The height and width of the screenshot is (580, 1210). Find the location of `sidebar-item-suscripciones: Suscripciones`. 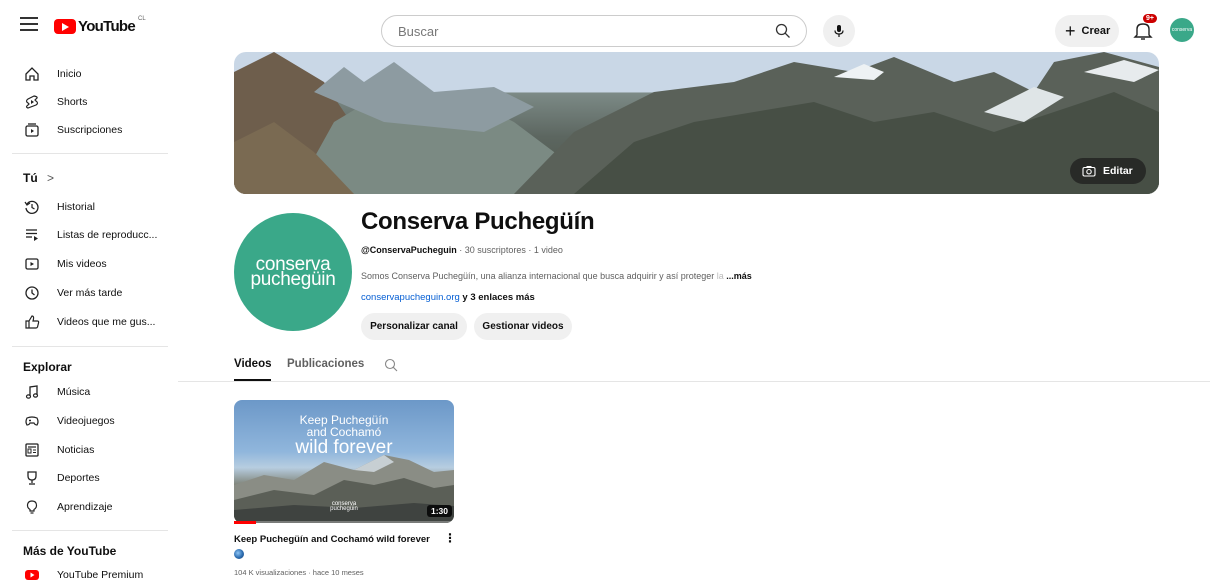

sidebar-item-suscripciones: Suscripciones is located at coordinates (89, 130).